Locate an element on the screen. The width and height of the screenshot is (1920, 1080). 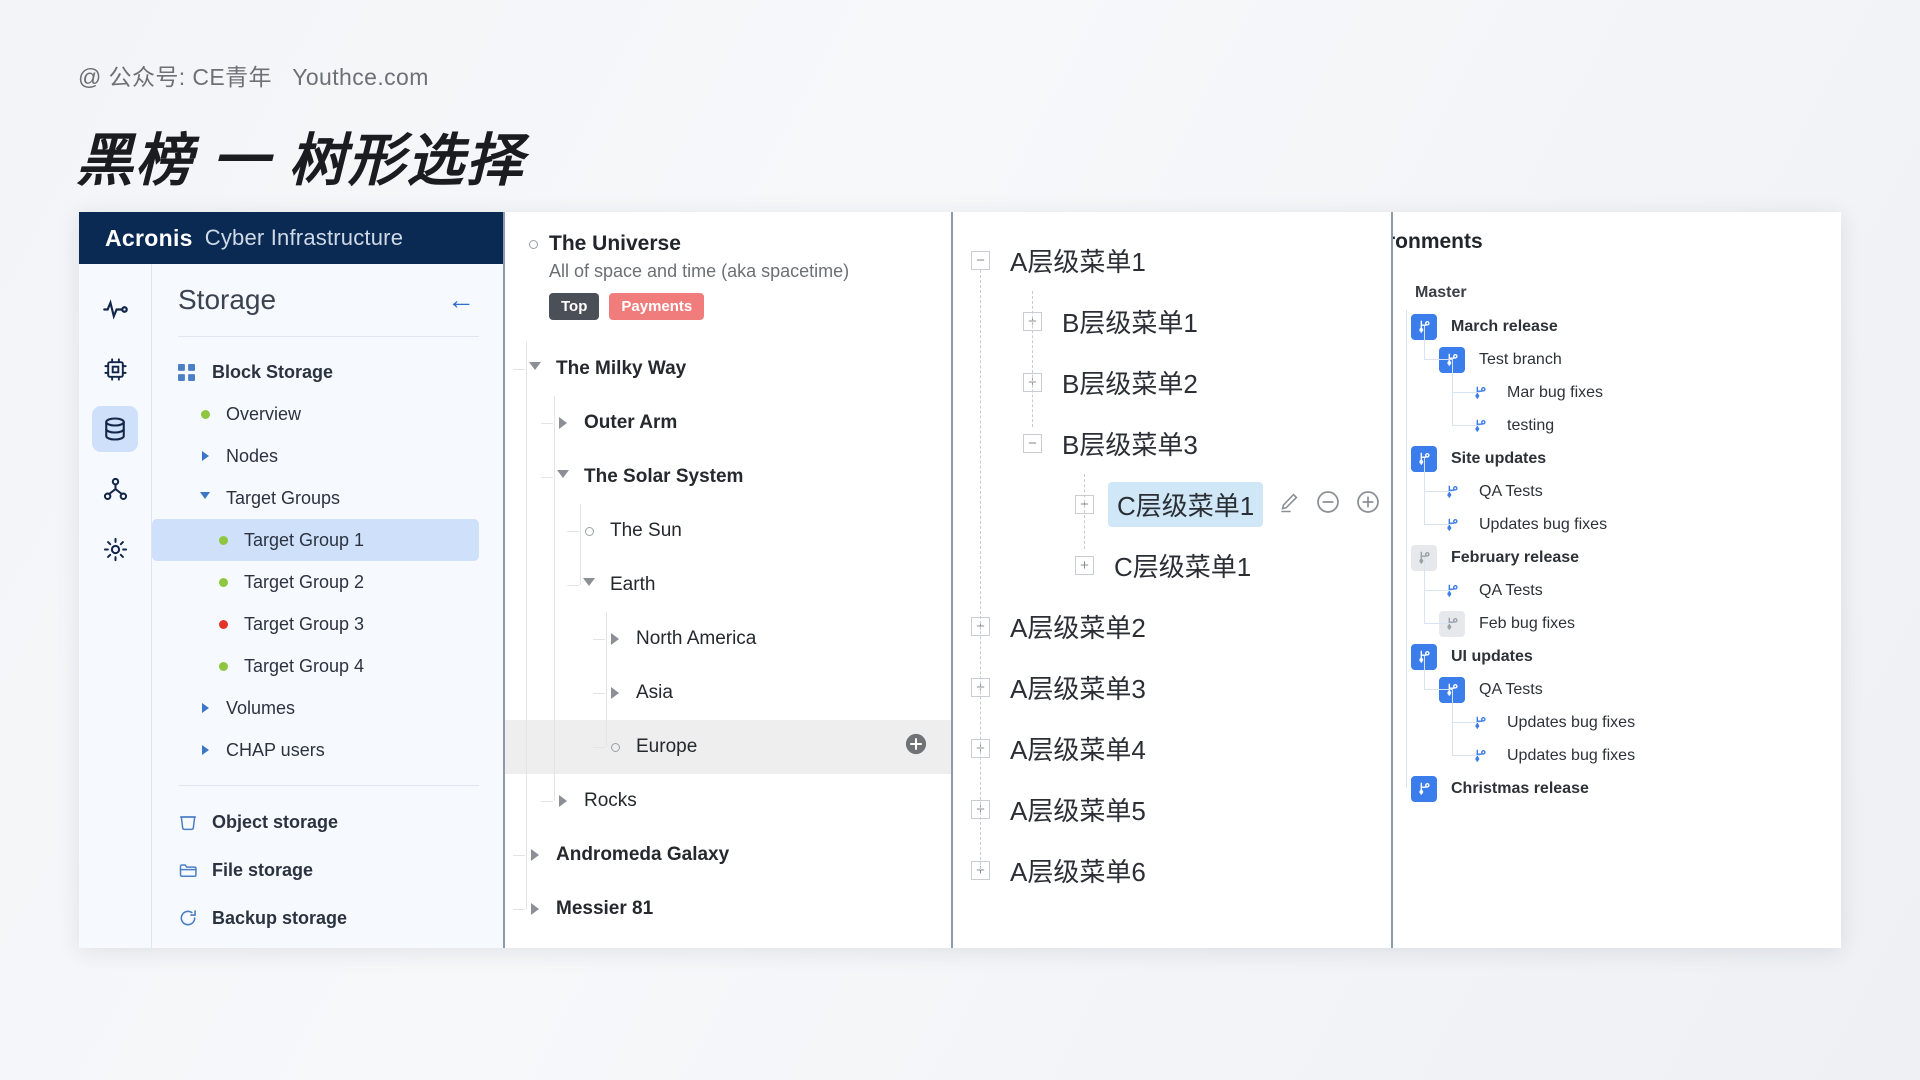
universe-node-rocks: Rocks is located at coordinates (728, 801).